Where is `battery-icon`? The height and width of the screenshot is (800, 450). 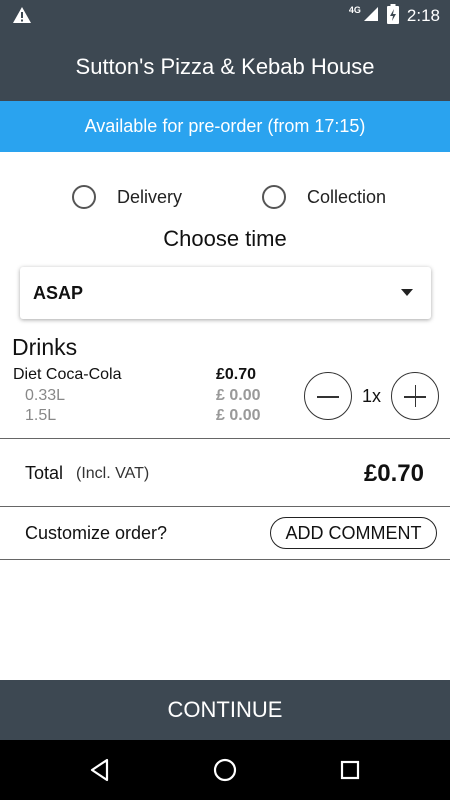 battery-icon is located at coordinates (392, 16).